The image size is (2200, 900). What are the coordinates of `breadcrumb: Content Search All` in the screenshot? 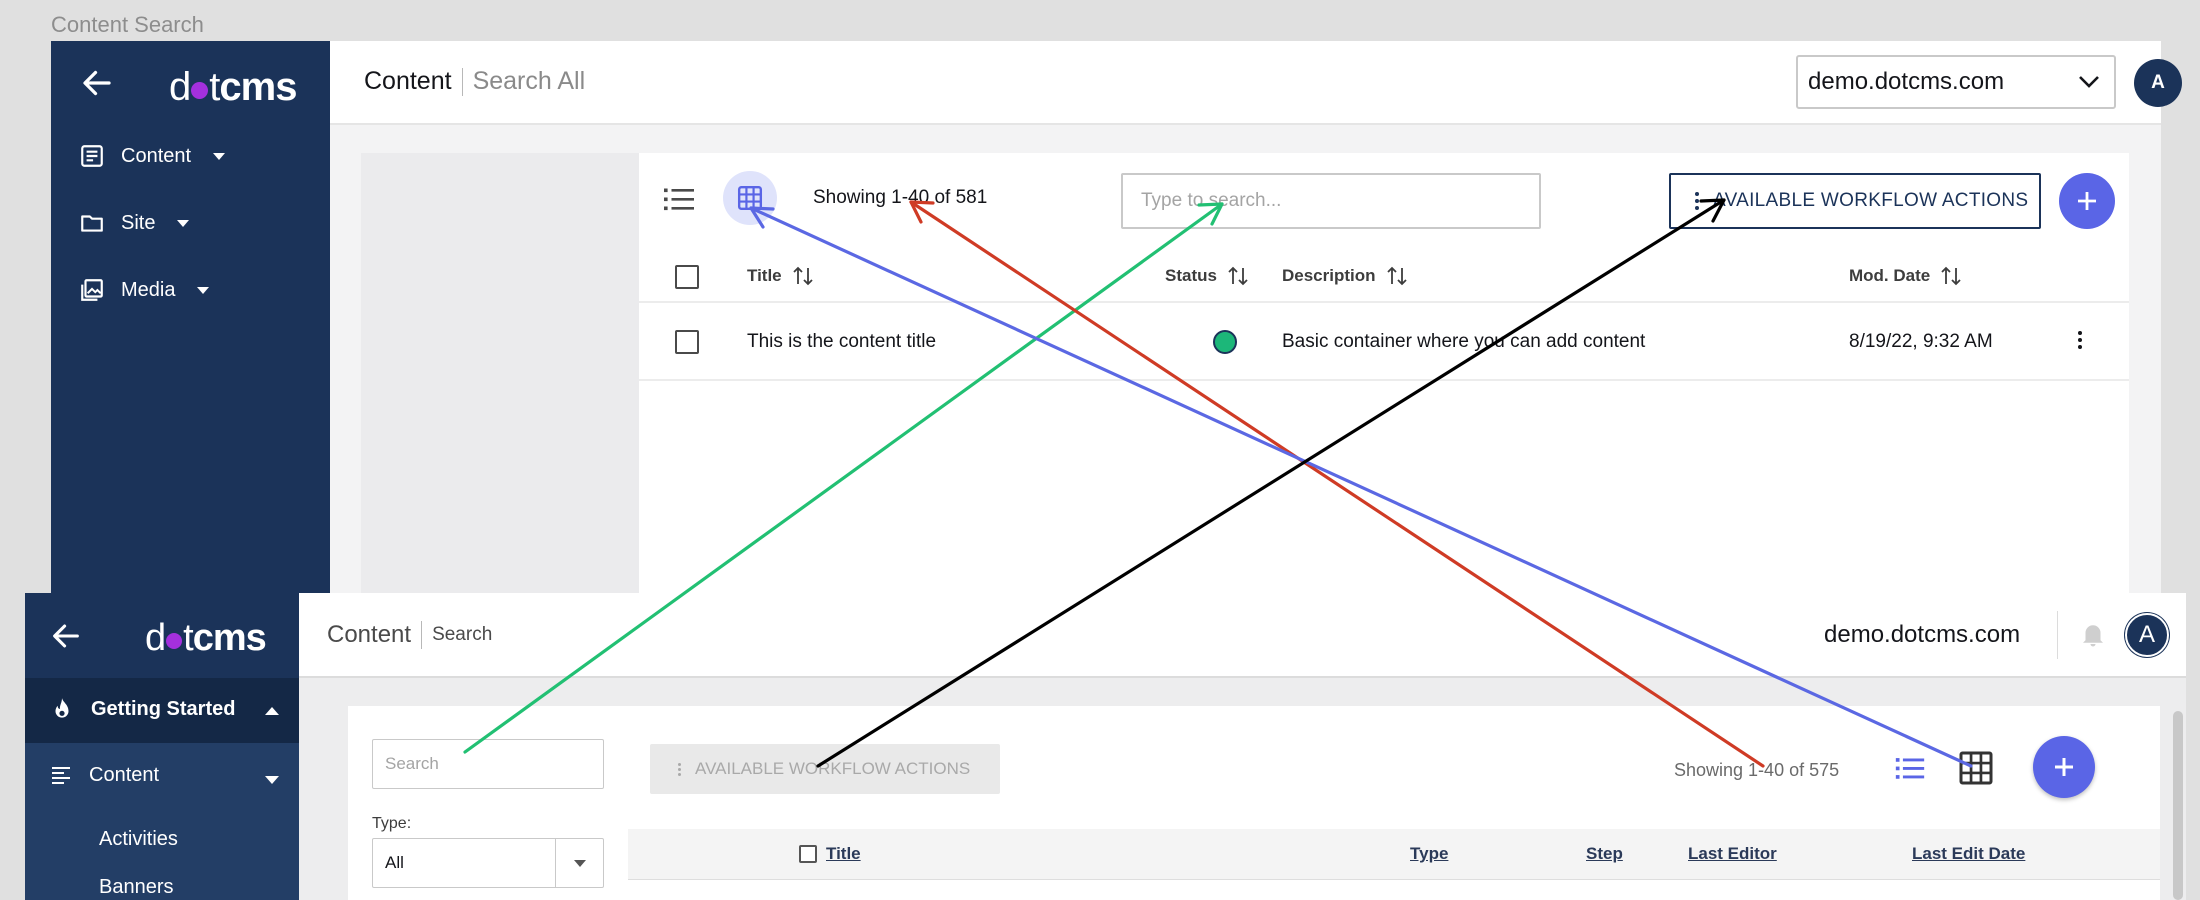 It's located at (474, 81).